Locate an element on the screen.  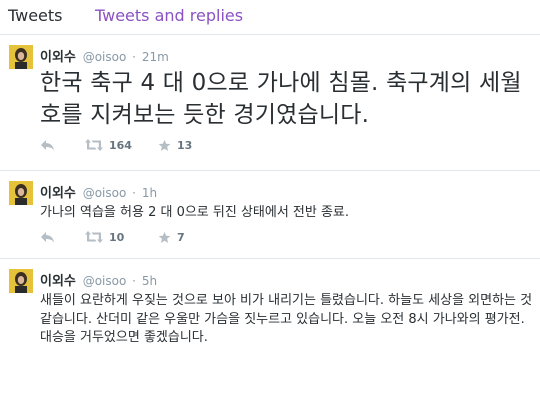
favorite-count: 7 is located at coordinates (181, 237).